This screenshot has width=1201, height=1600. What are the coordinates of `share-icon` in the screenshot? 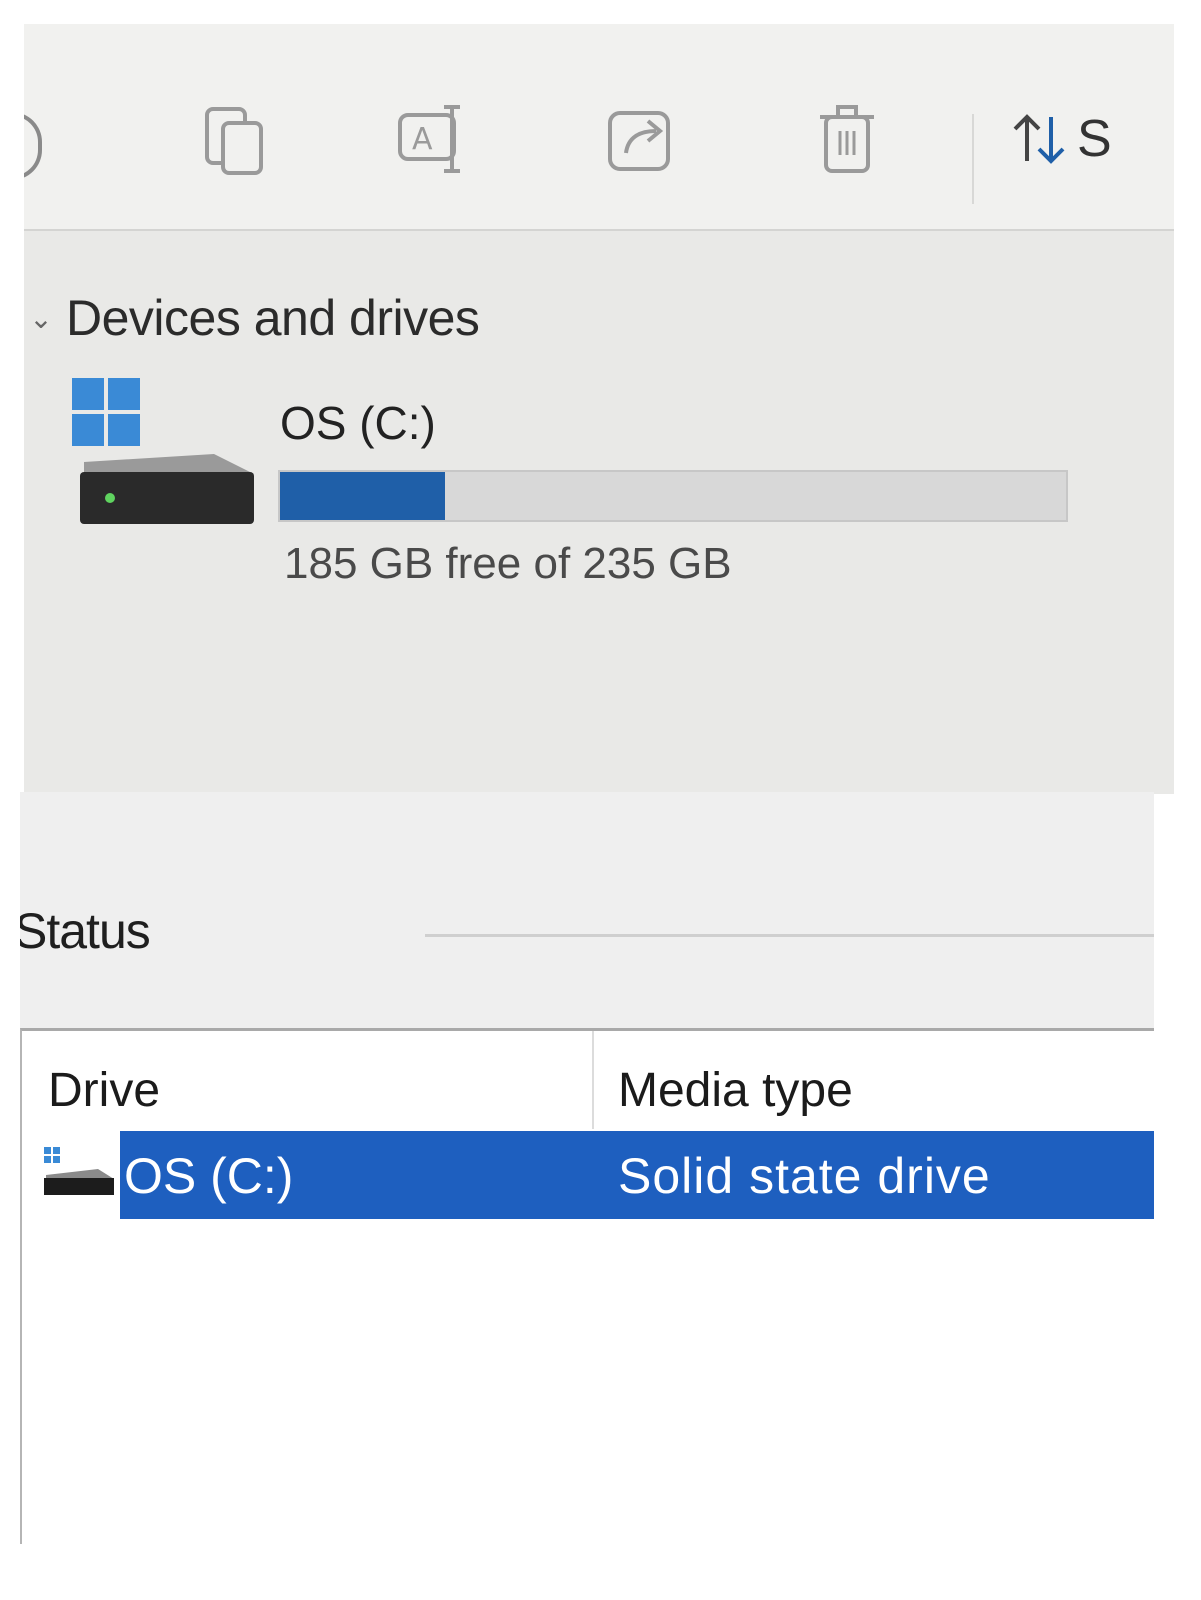 It's located at (639, 141).